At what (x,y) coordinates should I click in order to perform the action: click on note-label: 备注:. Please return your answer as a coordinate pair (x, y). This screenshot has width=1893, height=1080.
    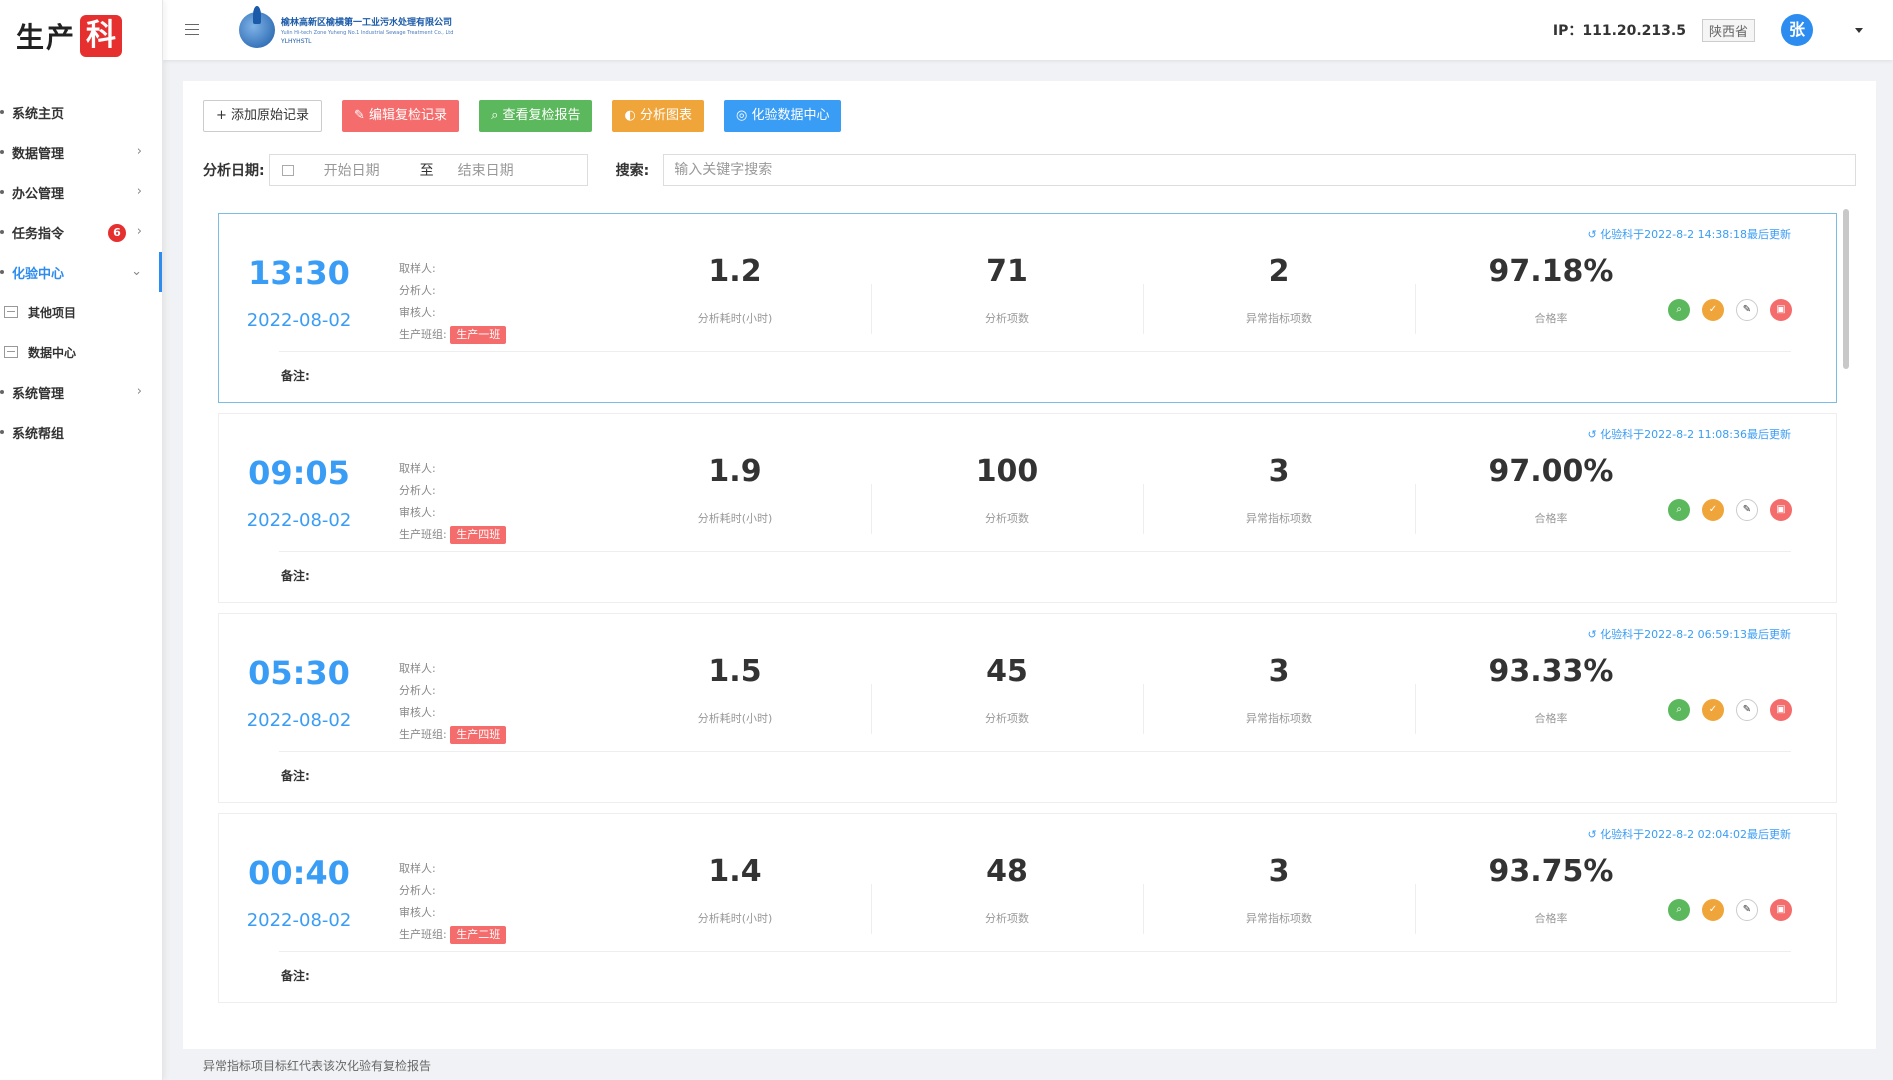
    Looking at the image, I should click on (295, 776).